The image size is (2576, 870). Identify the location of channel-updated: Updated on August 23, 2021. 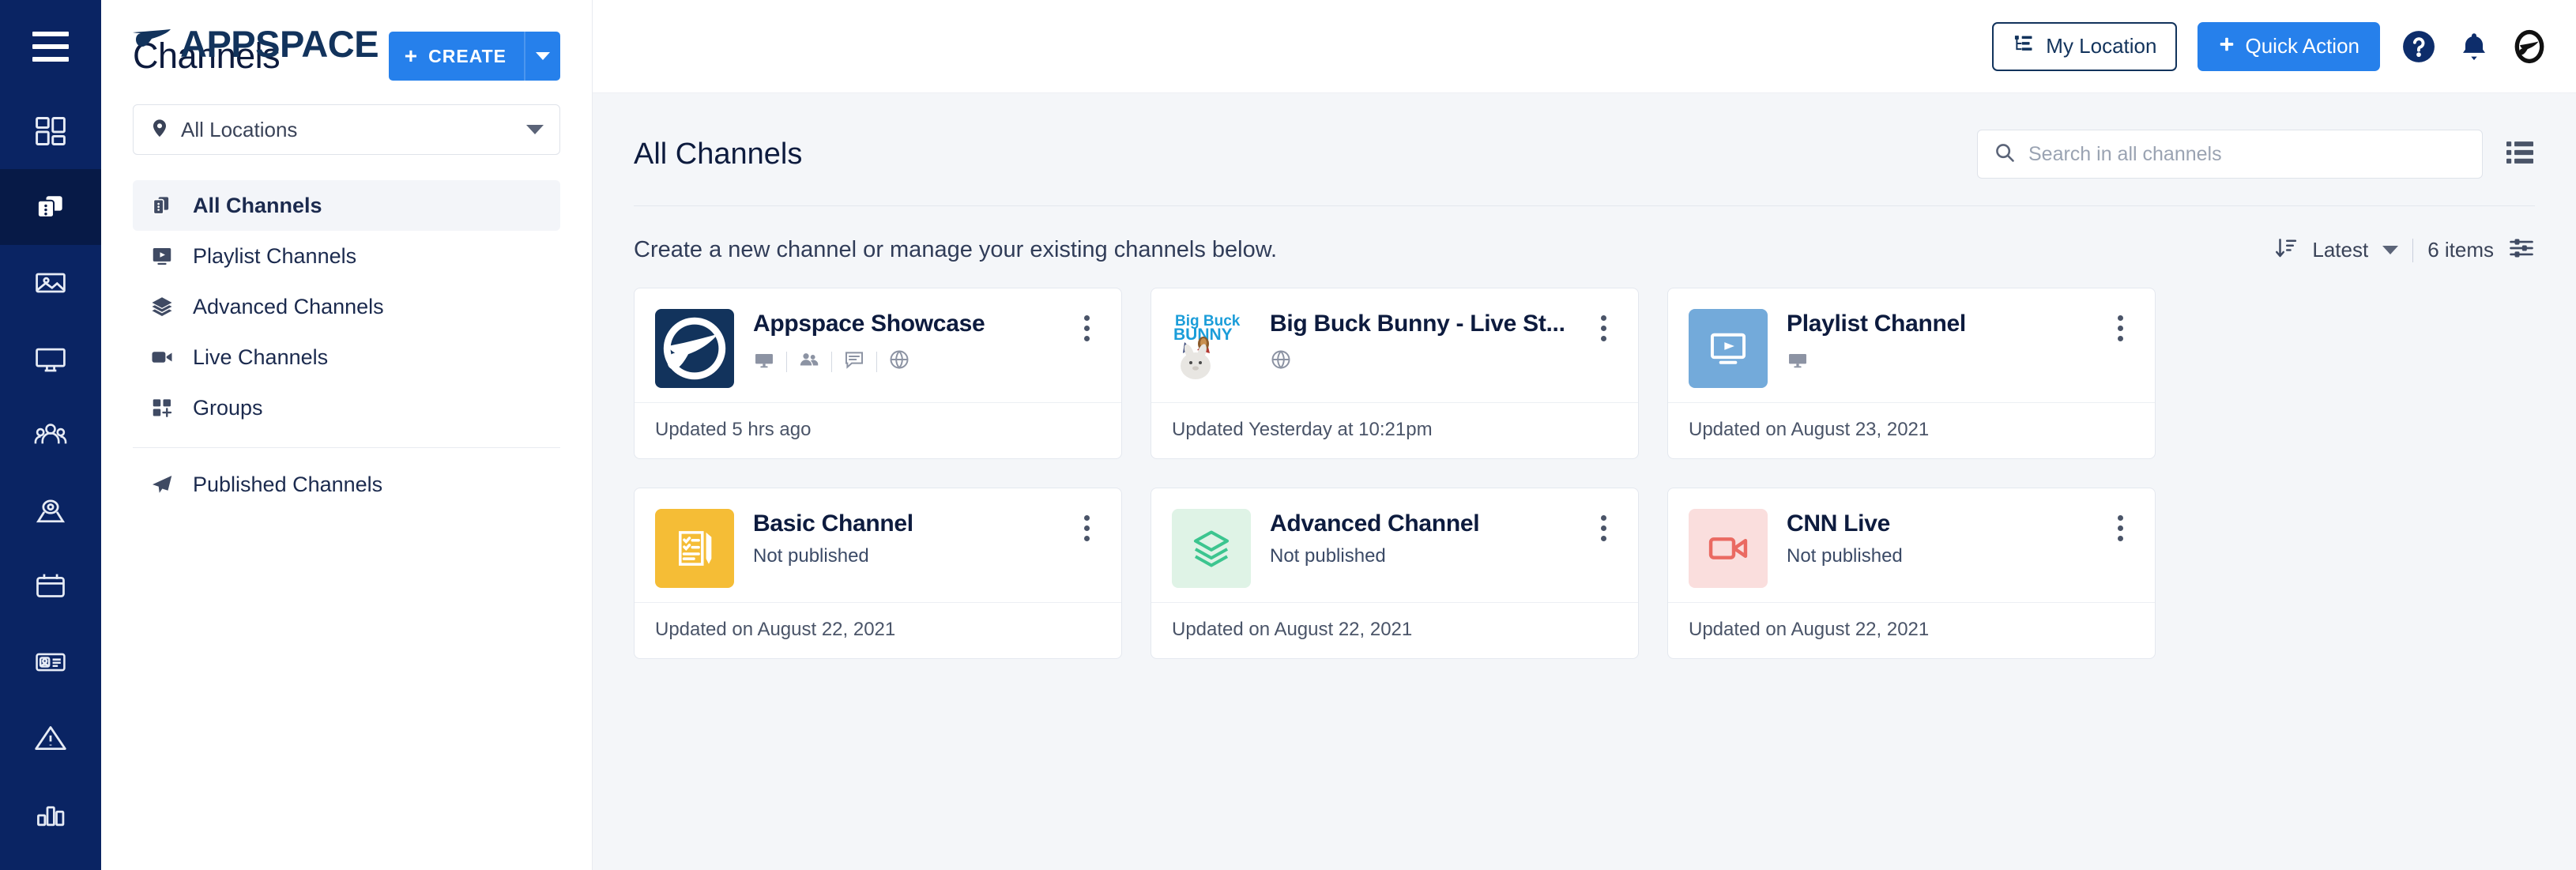
(1911, 430).